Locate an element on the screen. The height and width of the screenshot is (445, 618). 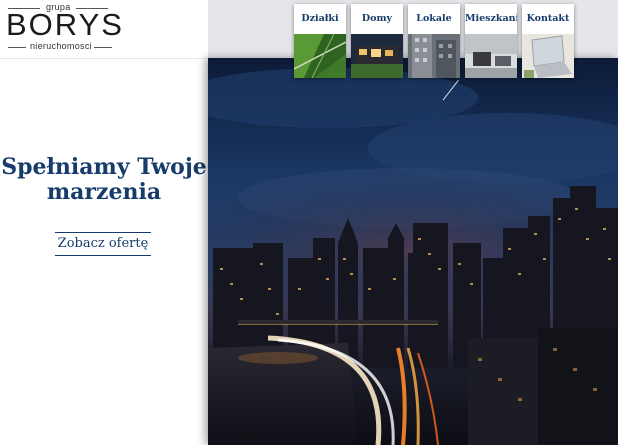
logo-divider-bottom-left is located at coordinates (17, 47).